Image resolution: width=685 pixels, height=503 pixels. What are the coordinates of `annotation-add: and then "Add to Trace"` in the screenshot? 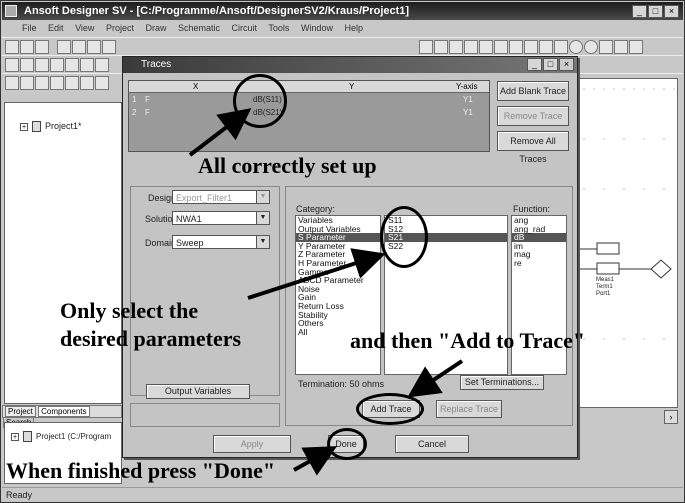 It's located at (468, 340).